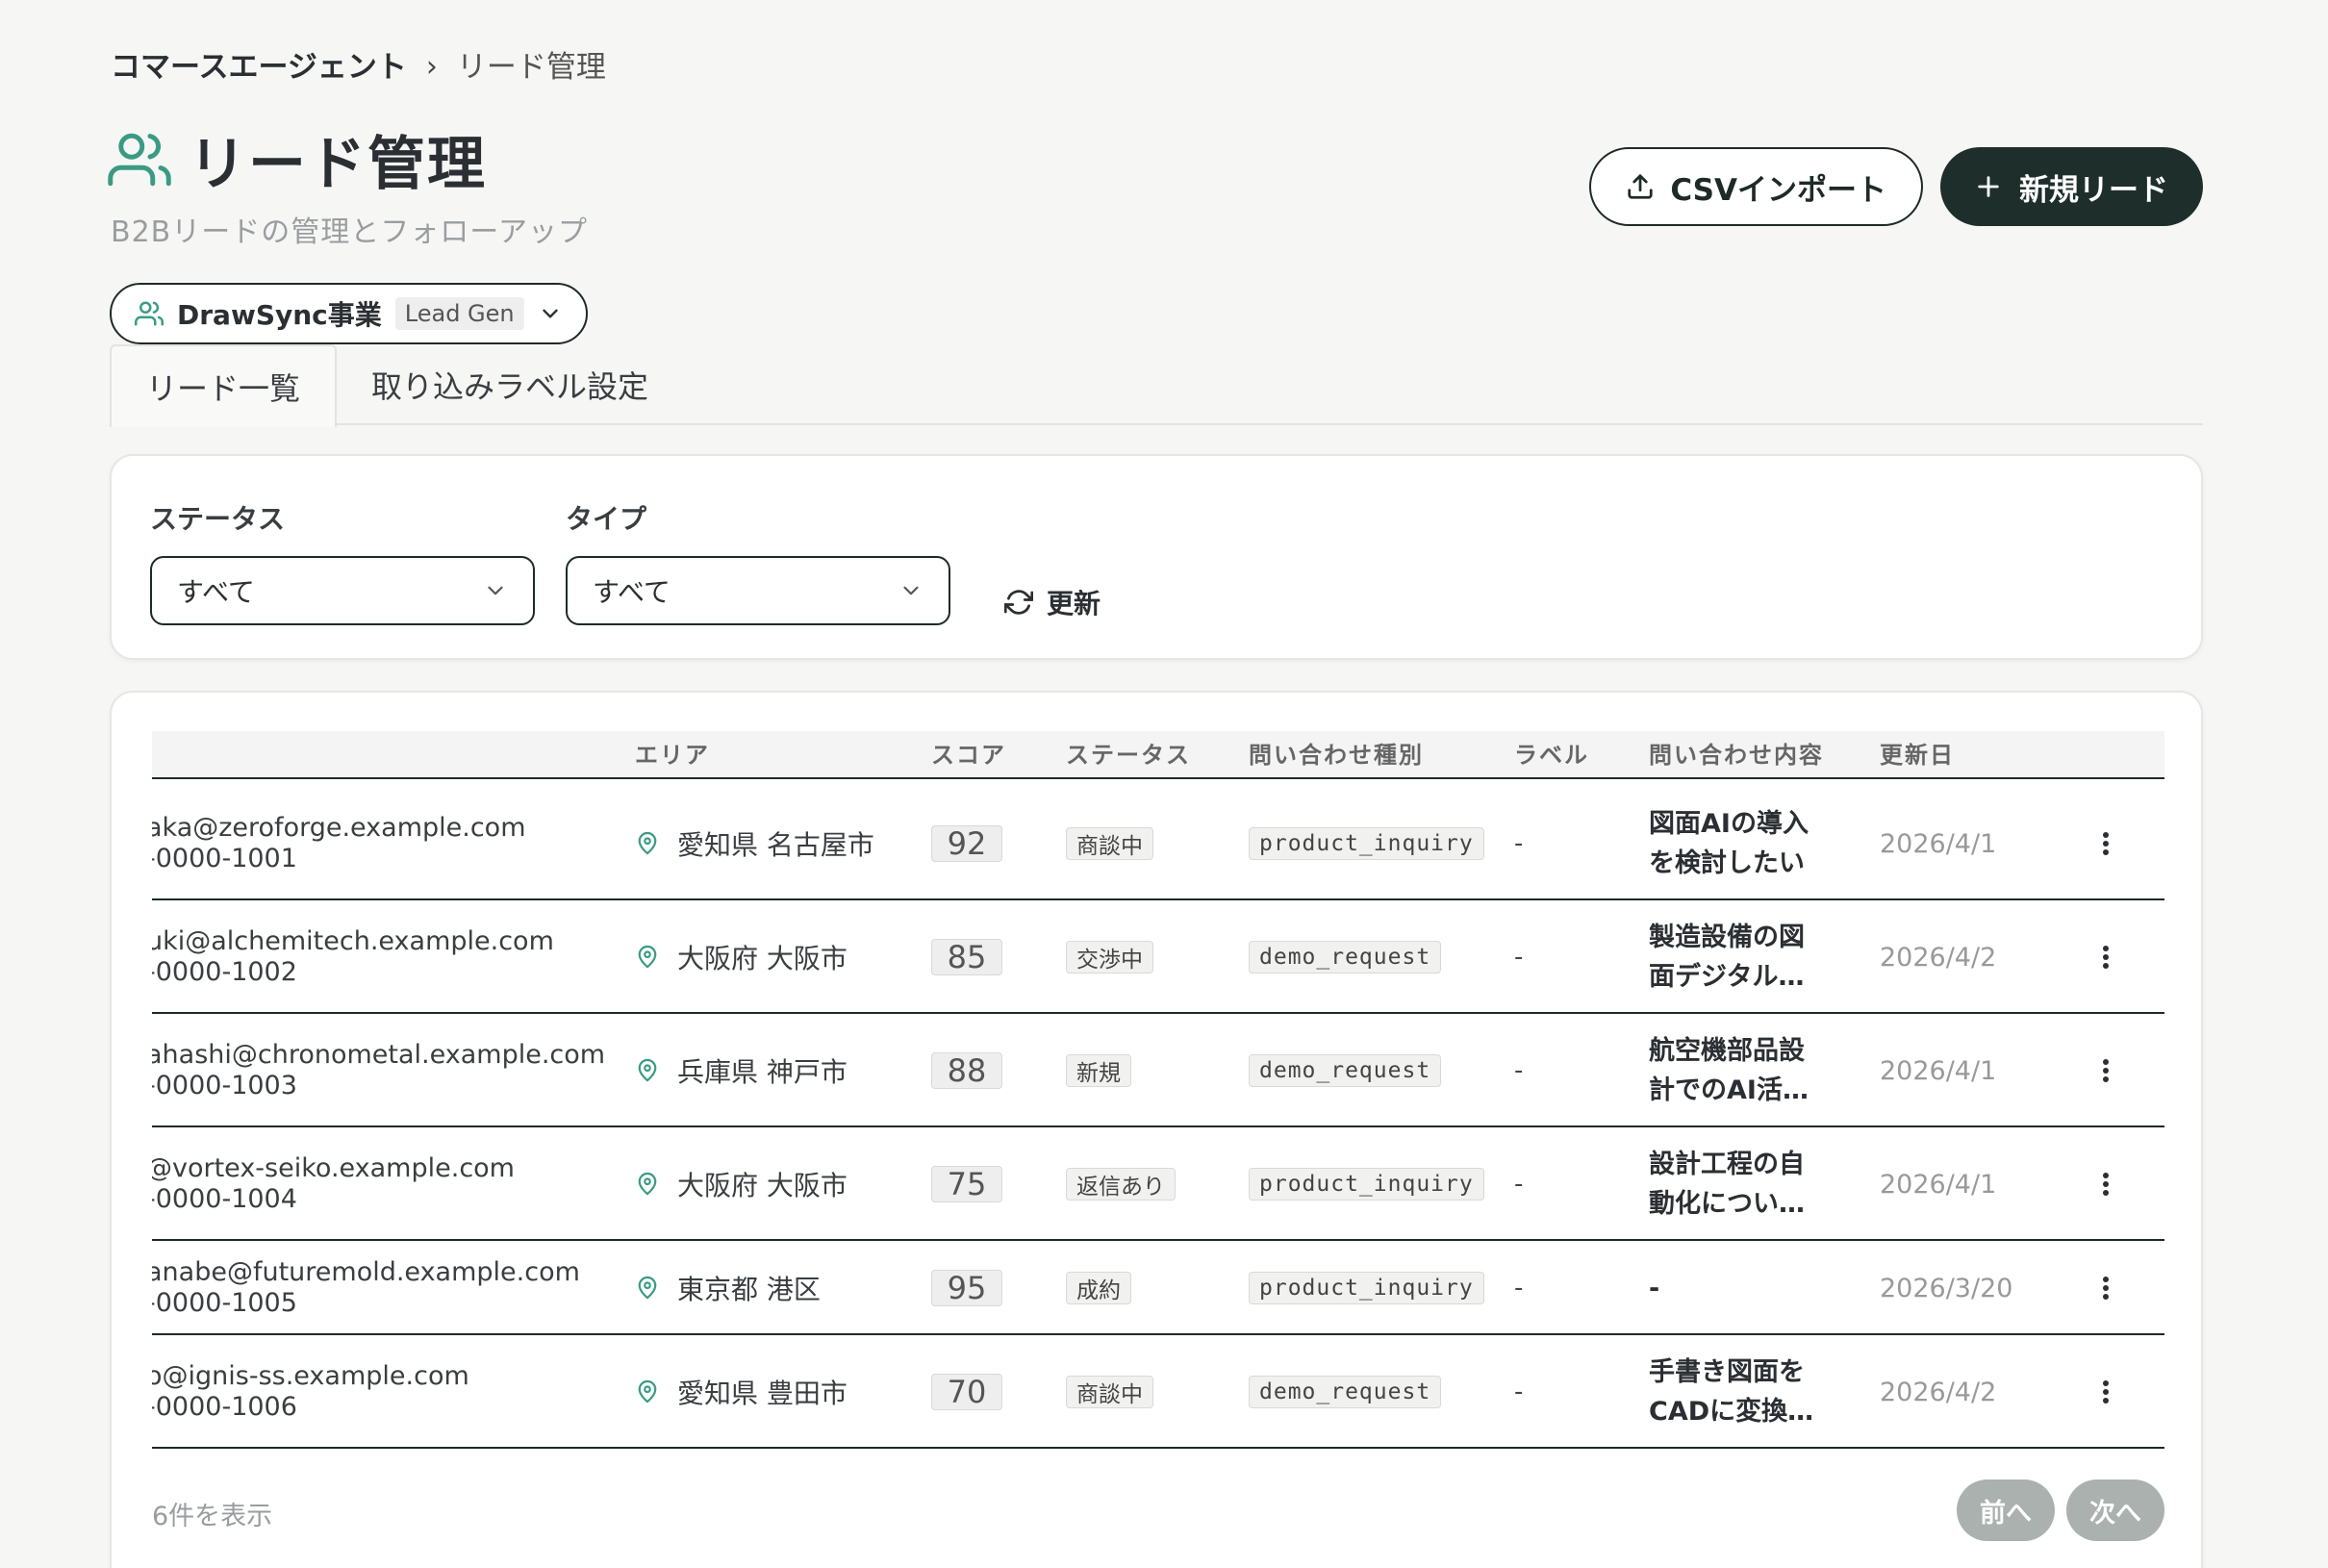  Describe the element at coordinates (1727, 863) in the screenshot. I see `inquiry-content-line: を検討したい` at that location.